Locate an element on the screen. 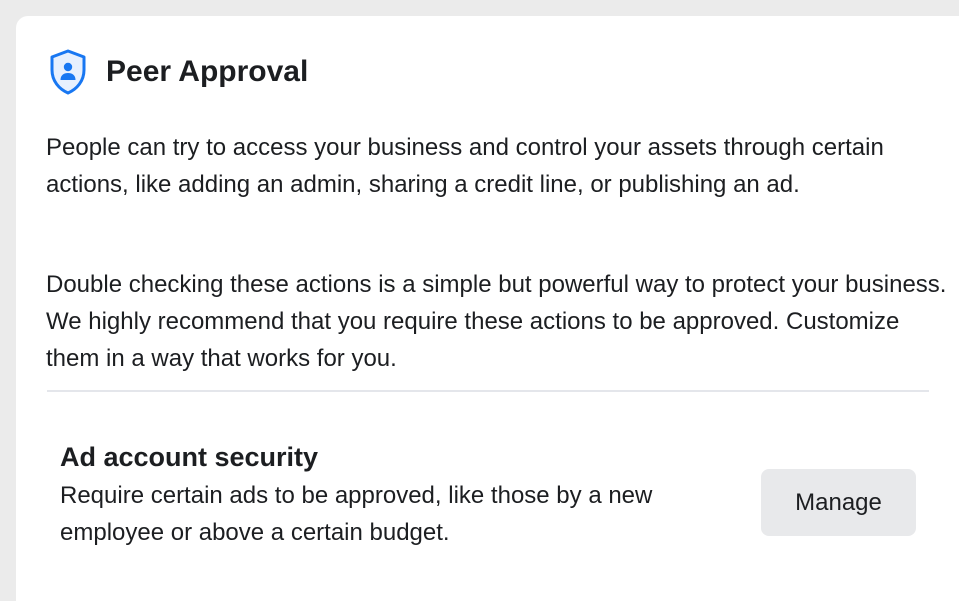 This screenshot has height=601, width=959. card-header: Peer Approval is located at coordinates (177, 72).